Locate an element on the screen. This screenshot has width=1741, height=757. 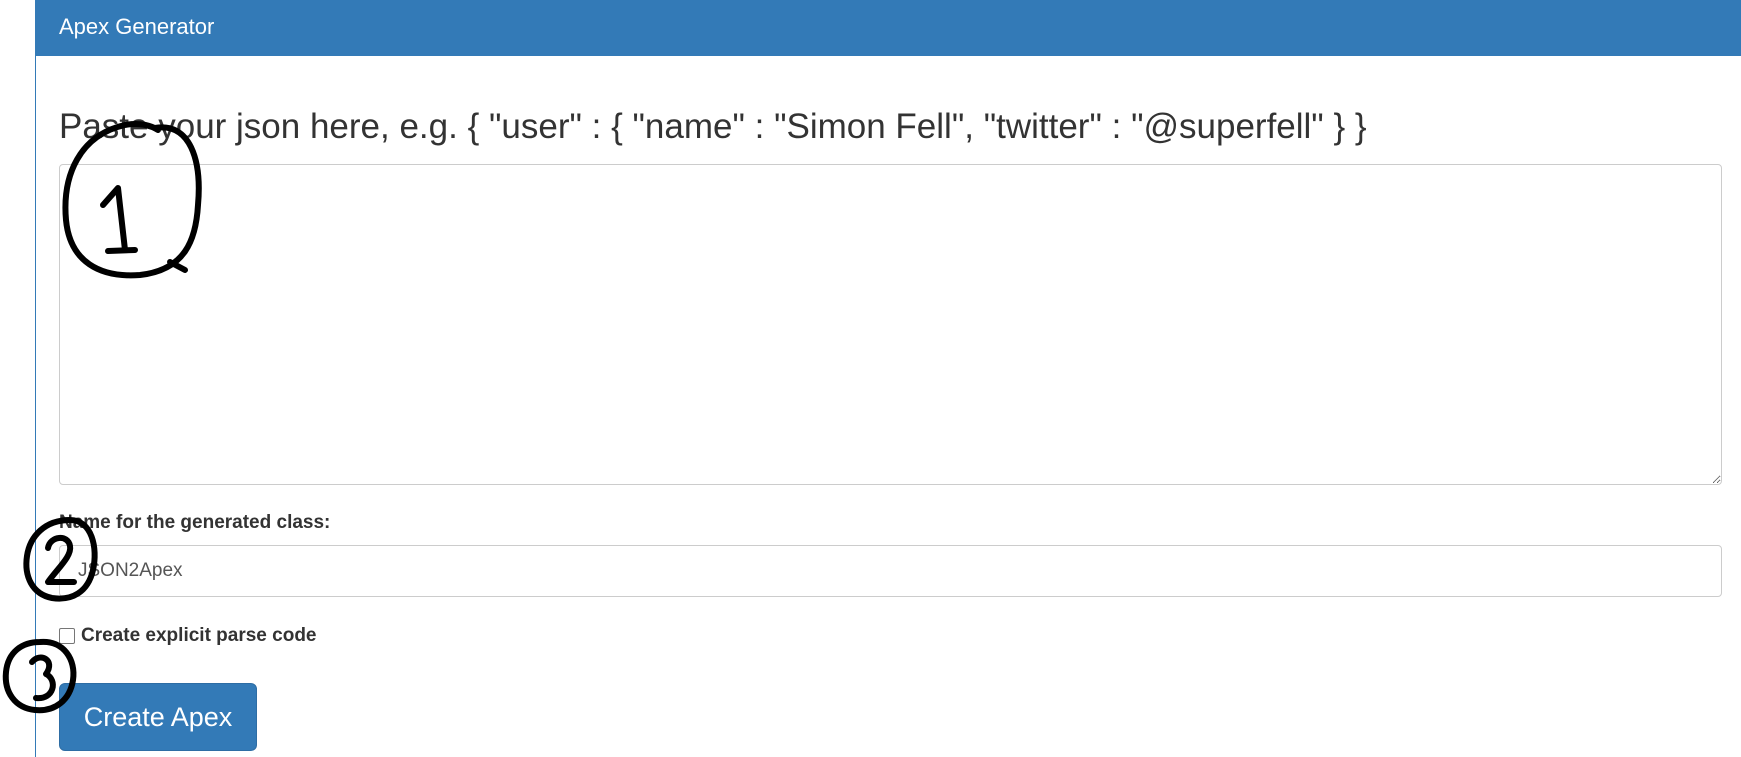
explicit-parse-row: Create explicit parse code is located at coordinates (188, 636).